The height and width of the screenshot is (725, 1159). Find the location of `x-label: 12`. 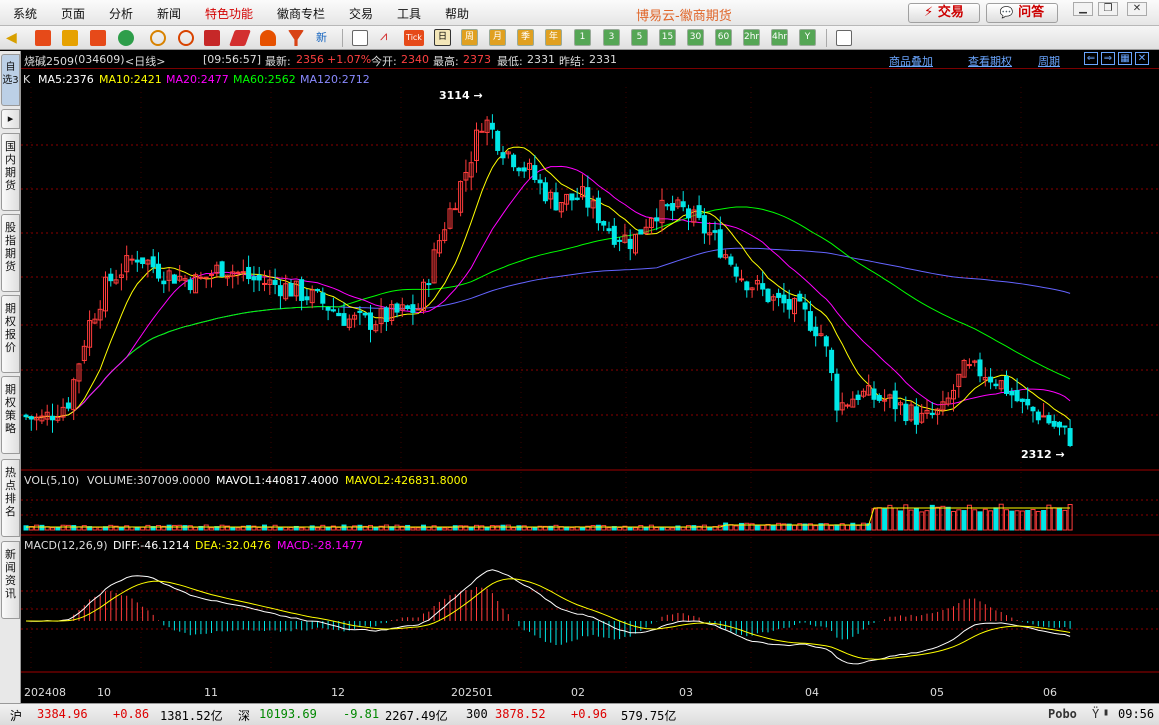

x-label: 12 is located at coordinates (338, 692).